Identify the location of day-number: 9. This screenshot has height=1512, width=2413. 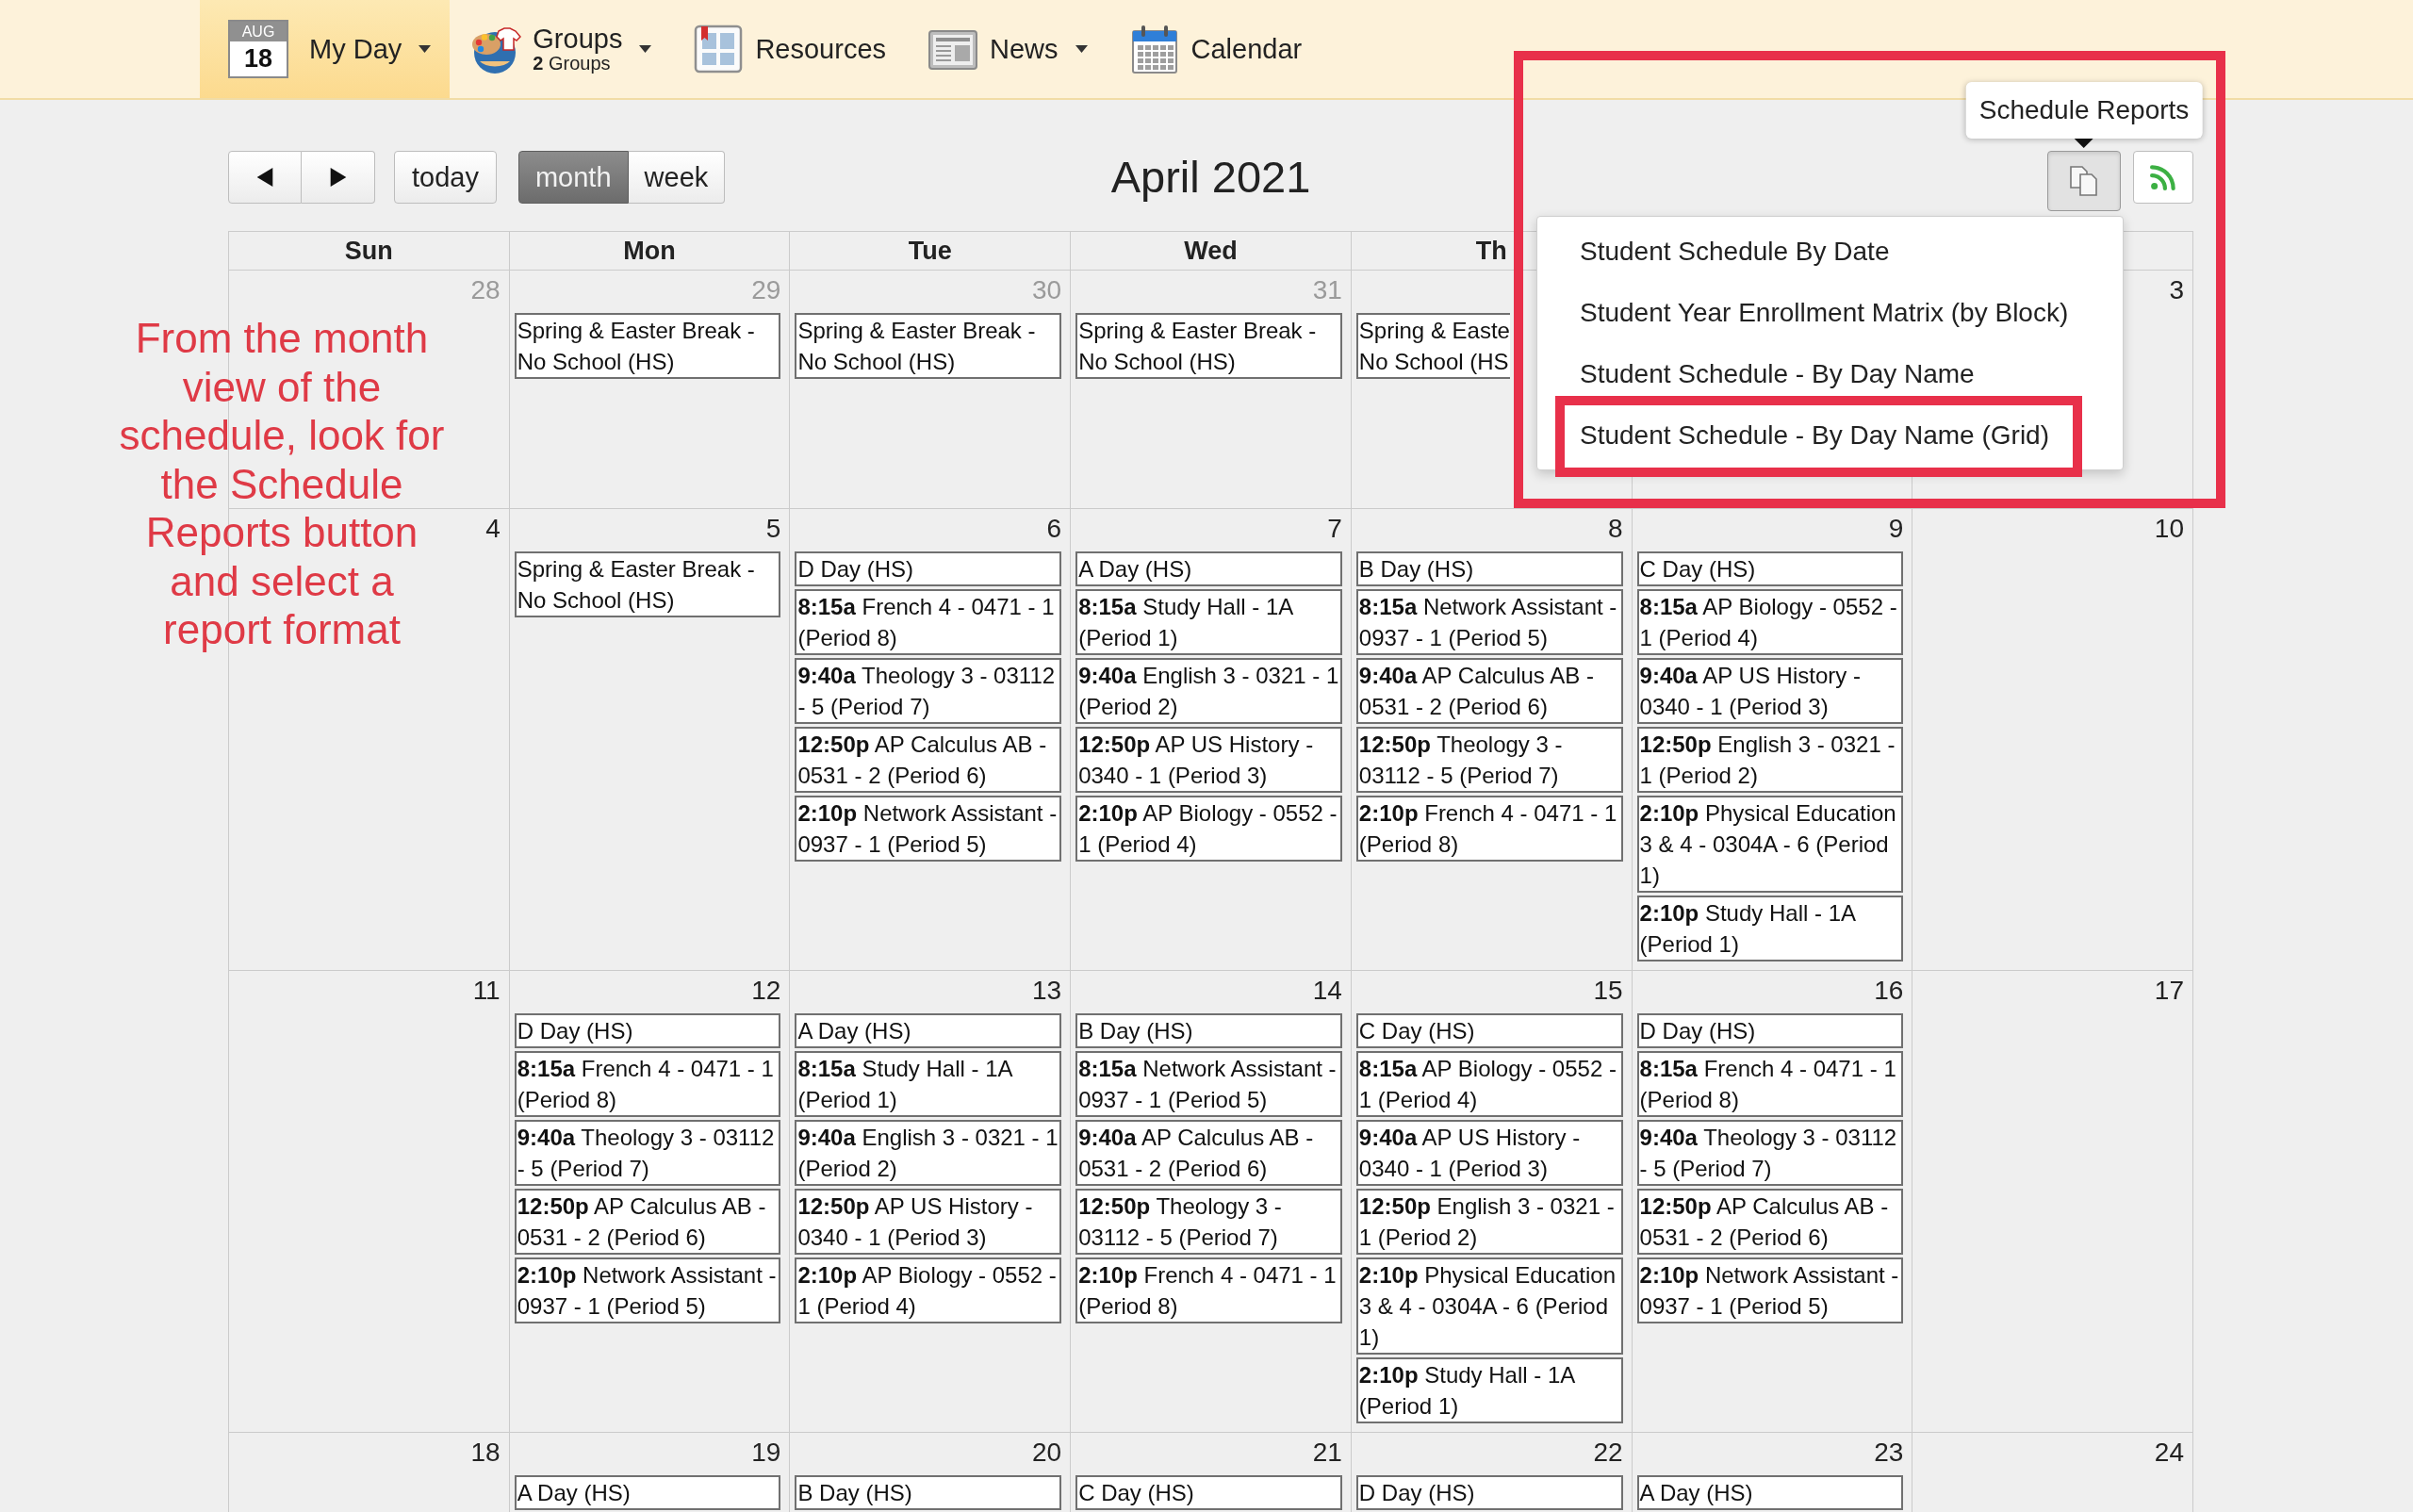
(1896, 529).